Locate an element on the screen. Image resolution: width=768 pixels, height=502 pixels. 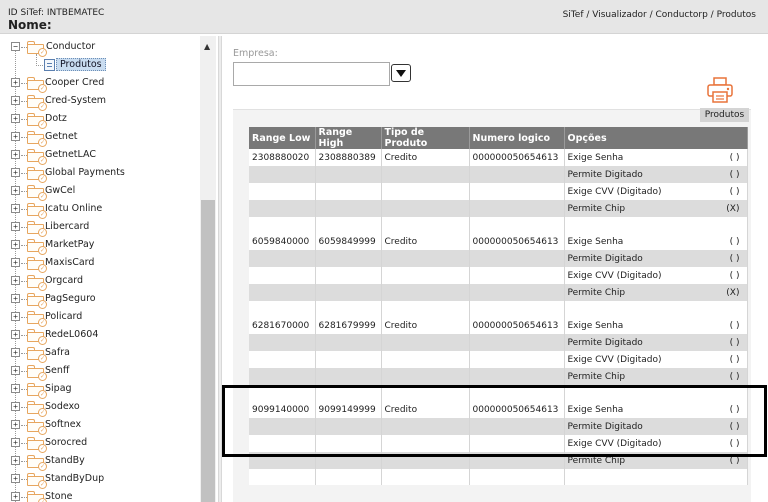
range-high-cell: 6059849999 is located at coordinates (348, 241).